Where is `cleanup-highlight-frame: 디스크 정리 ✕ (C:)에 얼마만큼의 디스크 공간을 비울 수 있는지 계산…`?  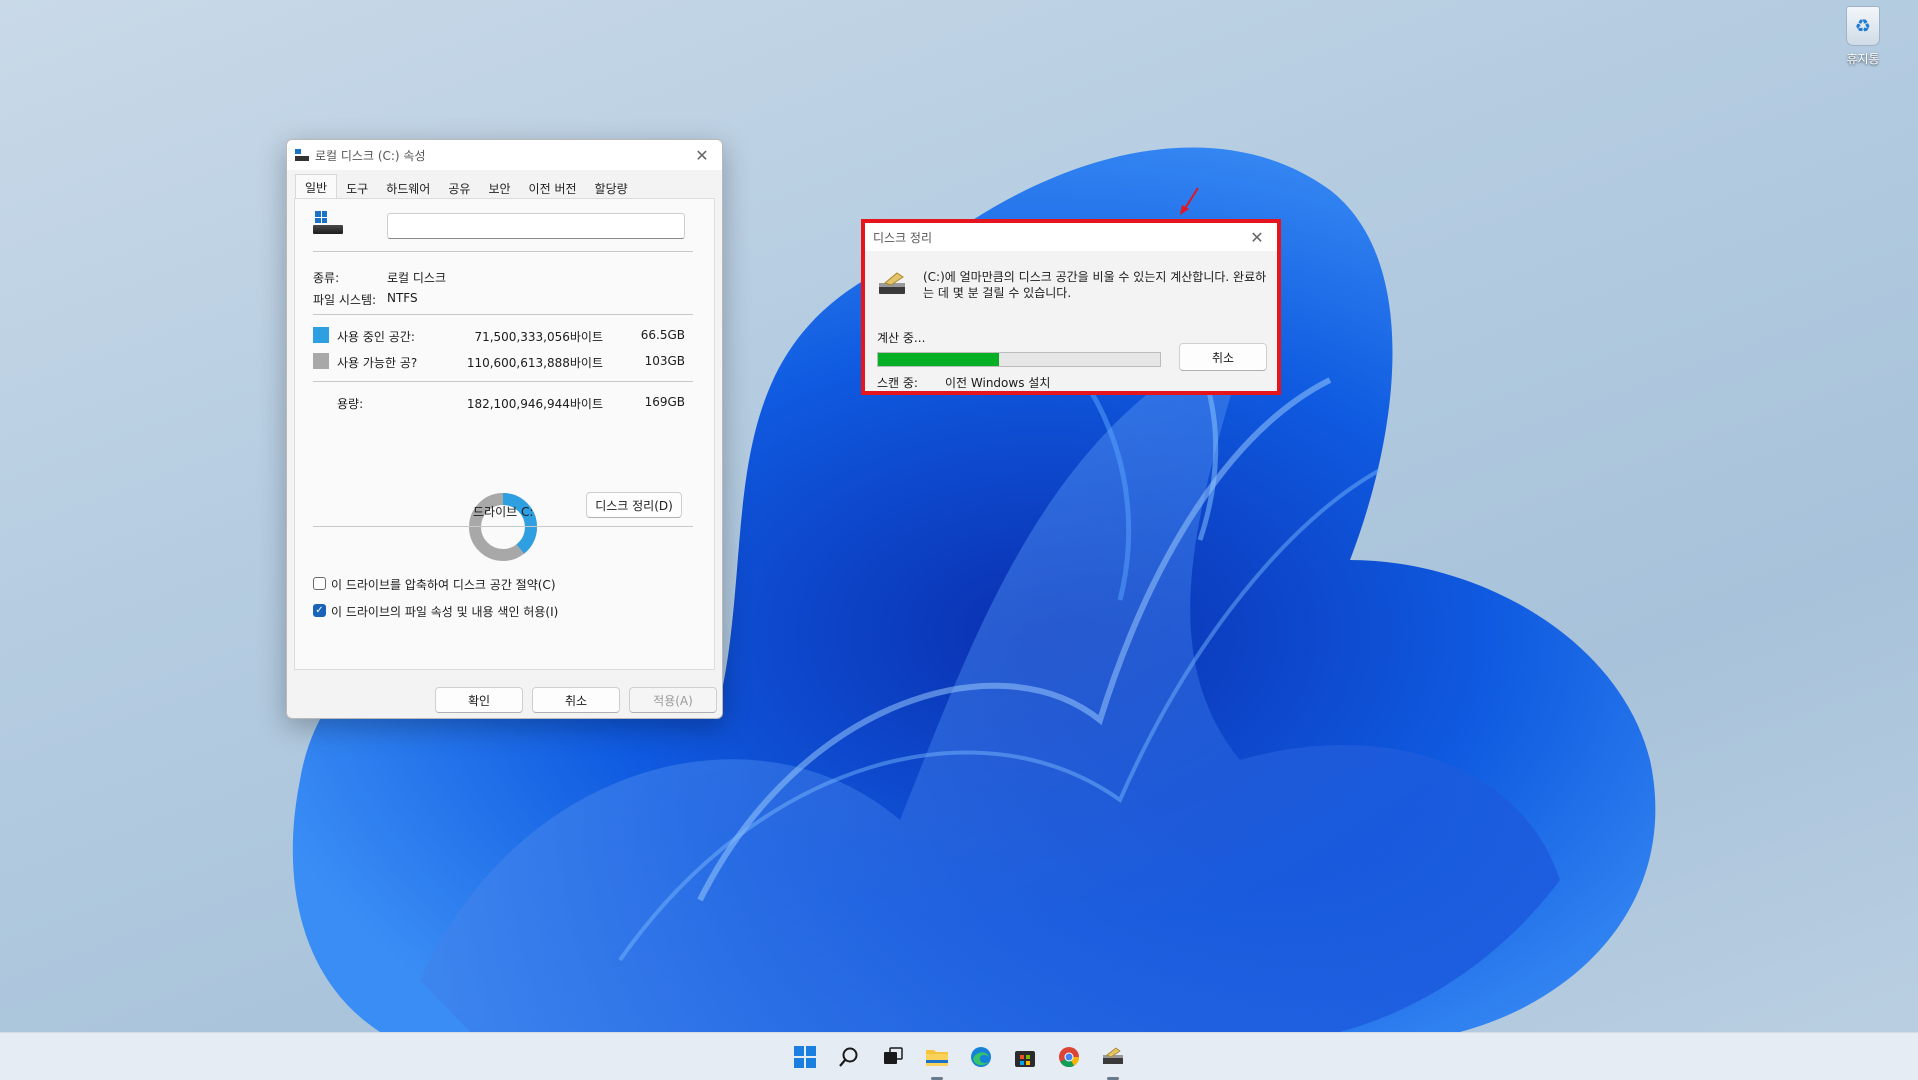 cleanup-highlight-frame: 디스크 정리 ✕ (C:)에 얼마만큼의 디스크 공간을 비울 수 있는지 계산… is located at coordinates (1071, 307).